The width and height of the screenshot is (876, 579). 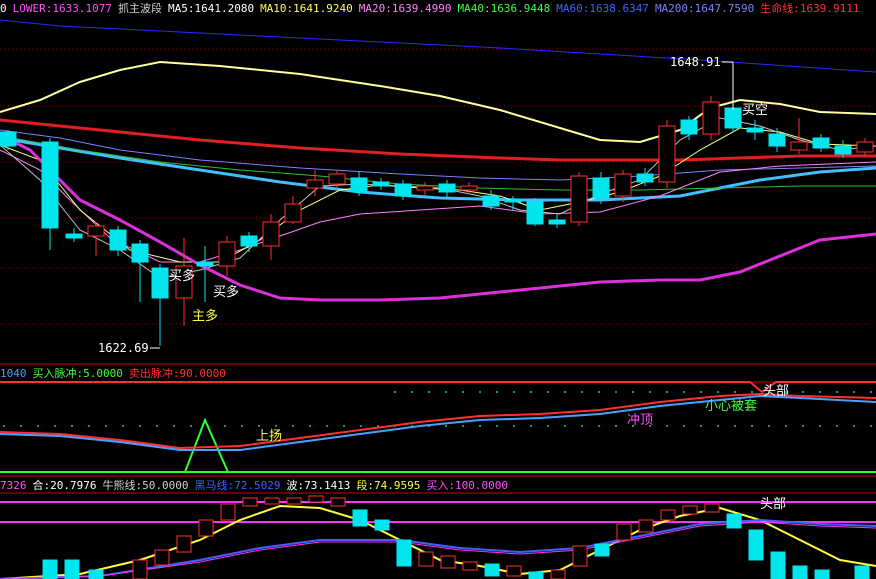 I want to click on low-marker: 1622.69, so click(x=129, y=348).